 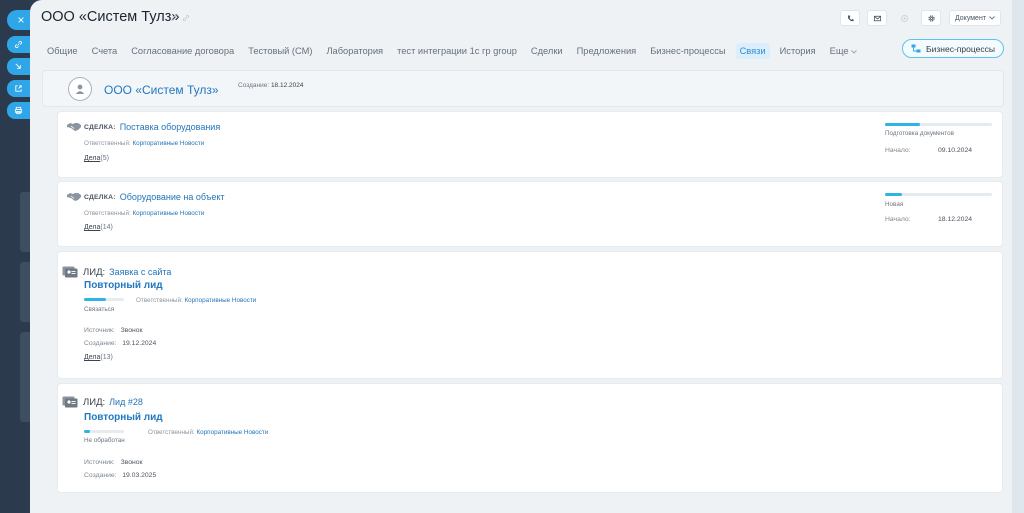 I want to click on document-dropdown: Документ, so click(x=975, y=18).